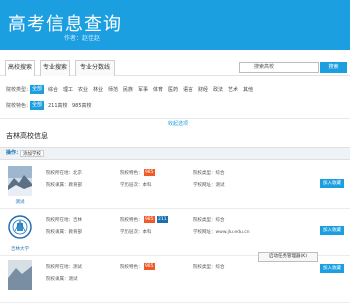 The height and width of the screenshot is (303, 350). Describe the element at coordinates (68, 90) in the screenshot. I see `filter-type-option: 理工` at that location.